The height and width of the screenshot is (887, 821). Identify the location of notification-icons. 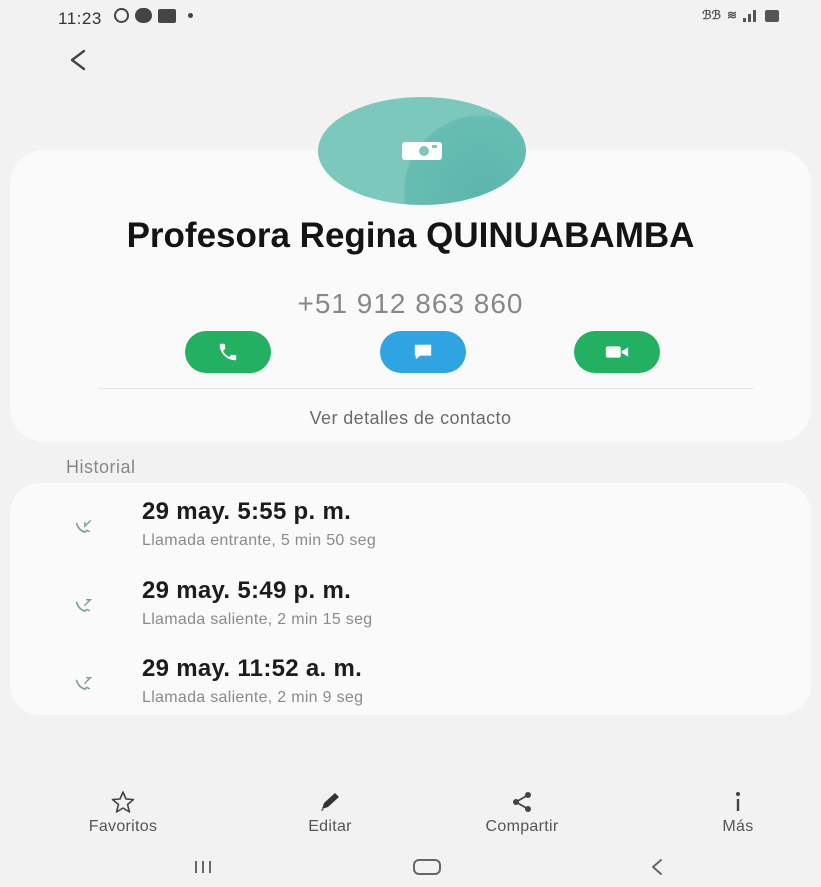
(153, 15).